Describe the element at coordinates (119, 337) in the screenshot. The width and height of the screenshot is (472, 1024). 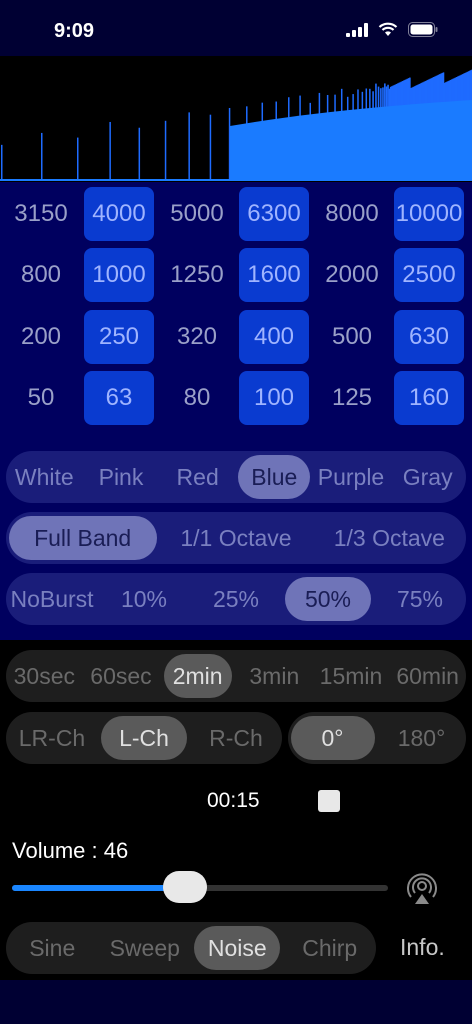
I see `freq-band-250: 250` at that location.